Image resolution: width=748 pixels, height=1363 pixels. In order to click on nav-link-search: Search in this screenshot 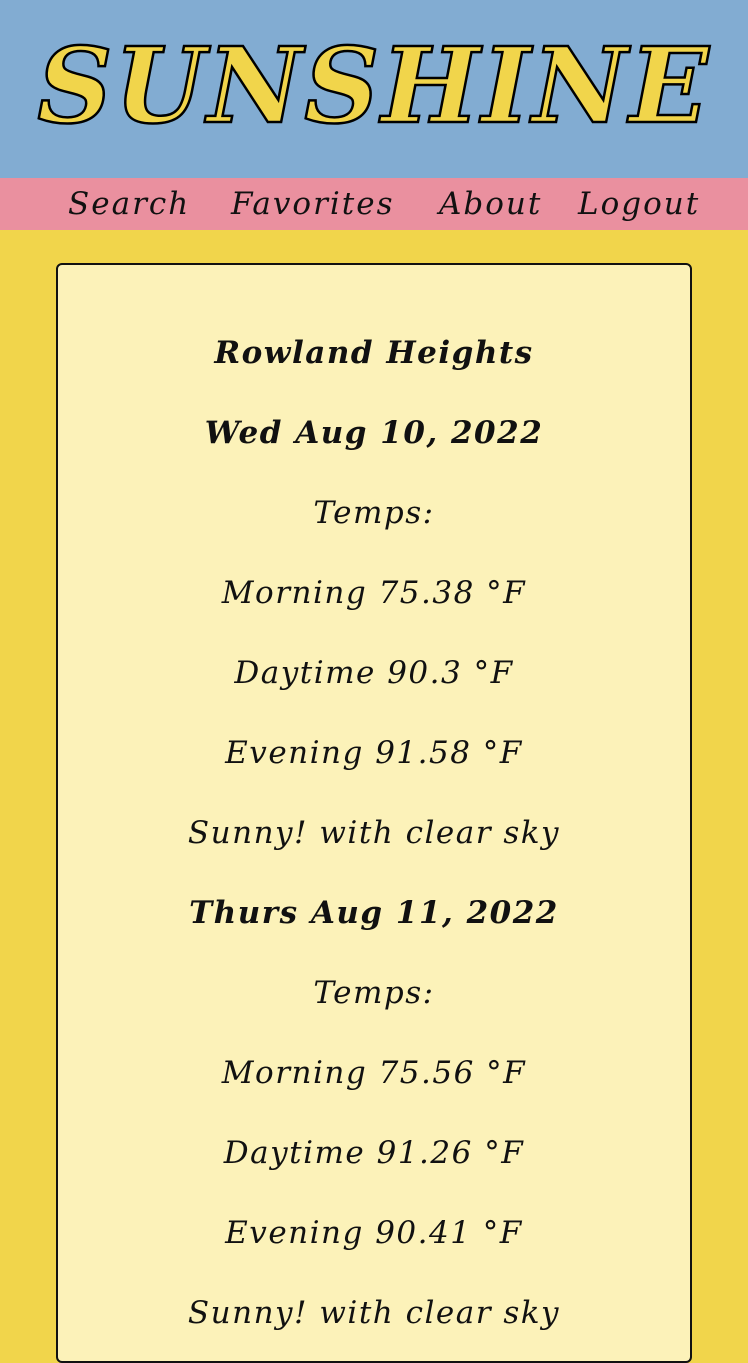, I will do `click(129, 204)`.